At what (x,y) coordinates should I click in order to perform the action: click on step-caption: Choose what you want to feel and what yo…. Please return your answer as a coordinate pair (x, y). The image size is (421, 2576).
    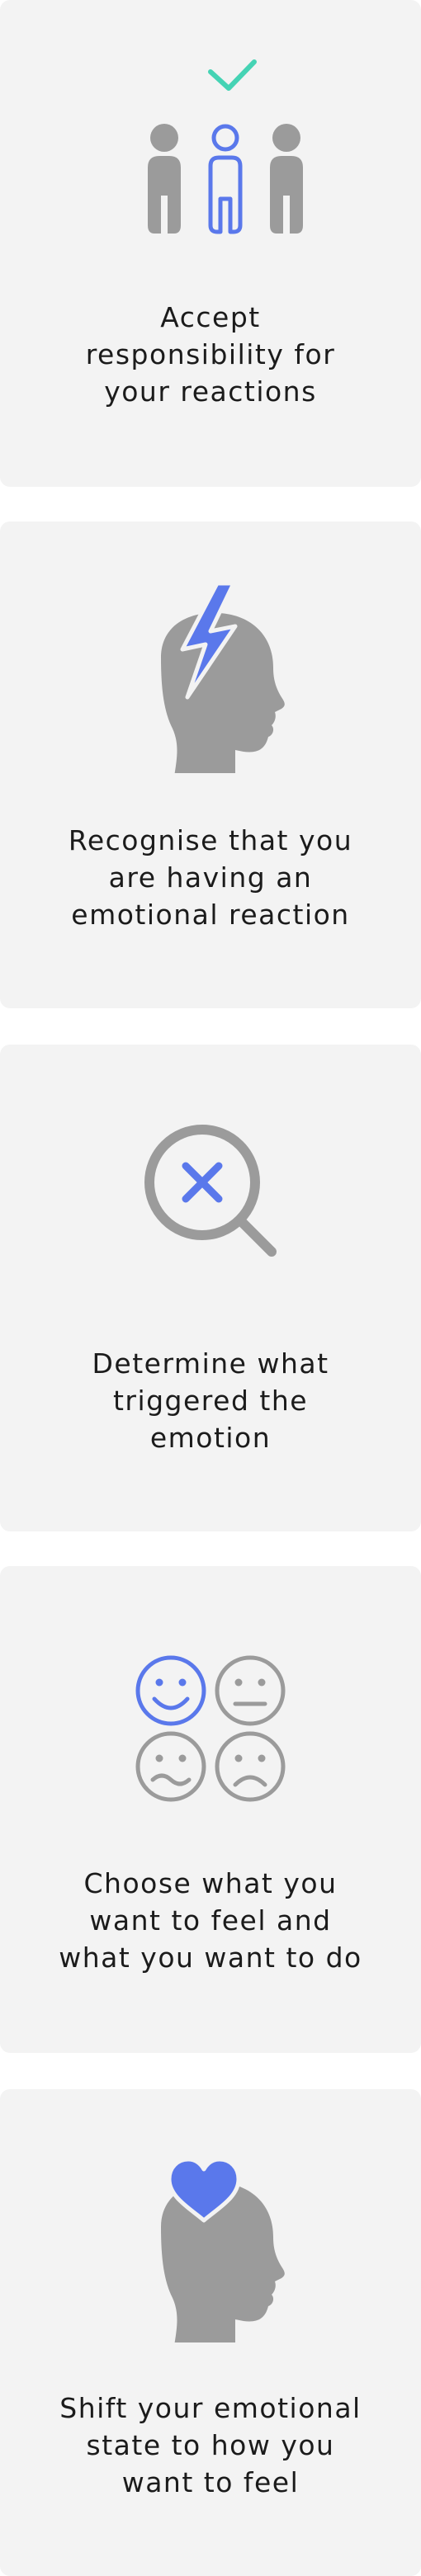
    Looking at the image, I should click on (210, 1921).